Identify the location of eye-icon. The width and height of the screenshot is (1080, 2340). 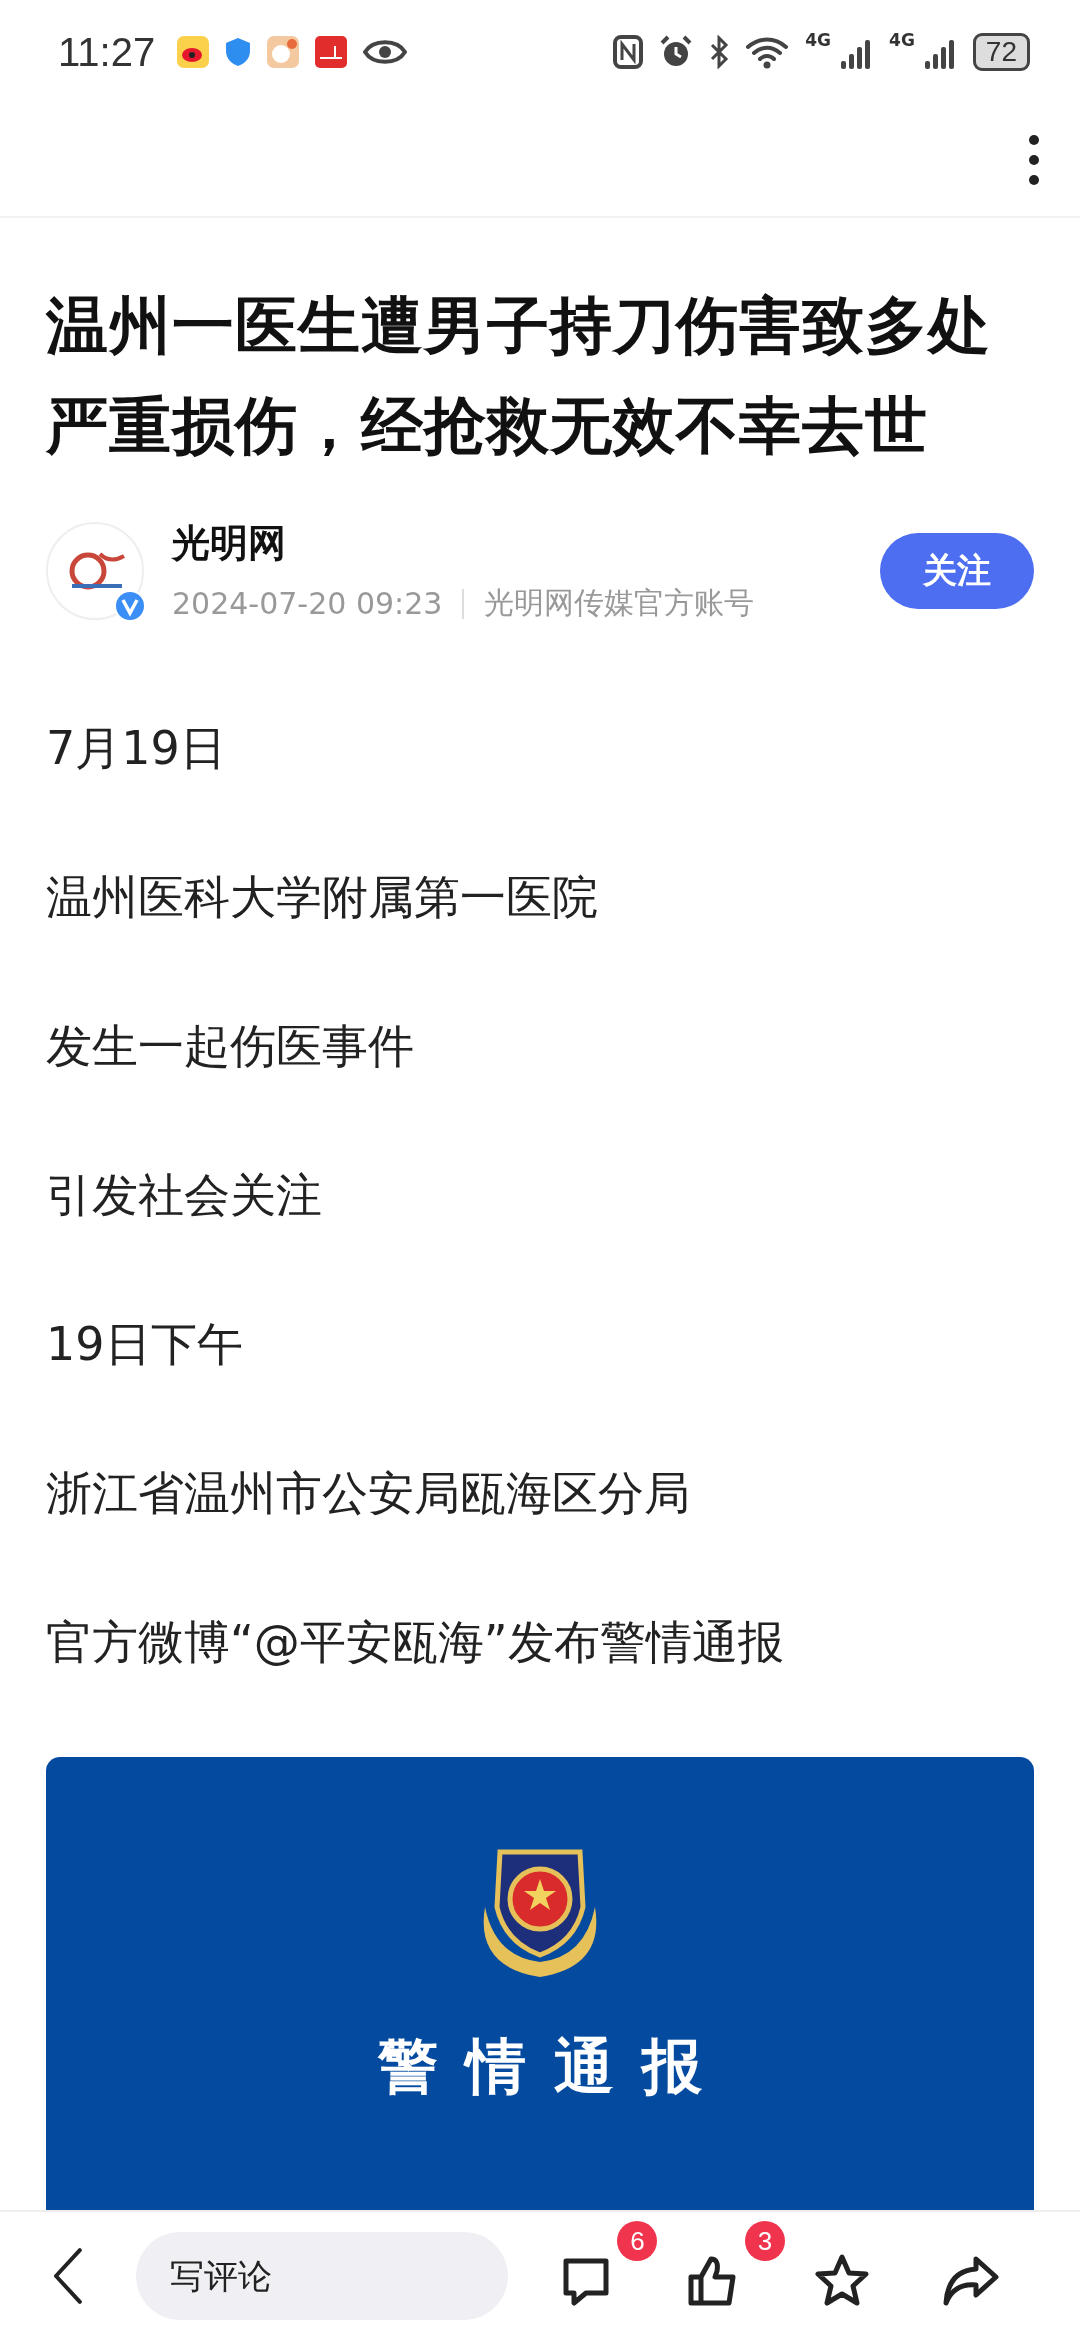
(385, 52).